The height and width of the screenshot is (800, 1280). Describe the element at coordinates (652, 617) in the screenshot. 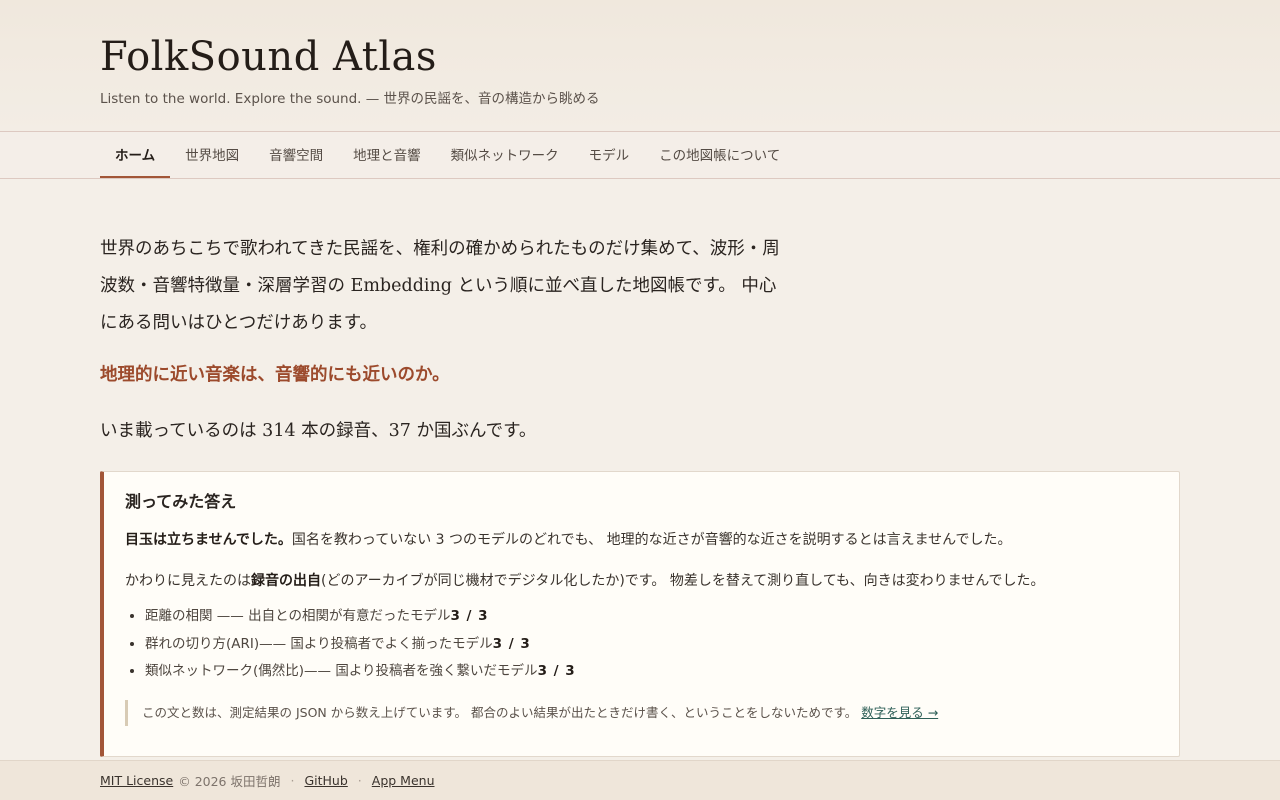

I see `list-item: 距離の相関 —— 出自との相関が有意だったモデル3 / 3` at that location.